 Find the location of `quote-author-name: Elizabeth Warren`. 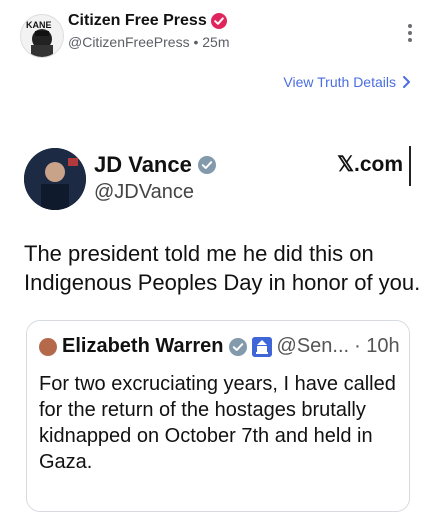

quote-author-name: Elizabeth Warren is located at coordinates (143, 346).